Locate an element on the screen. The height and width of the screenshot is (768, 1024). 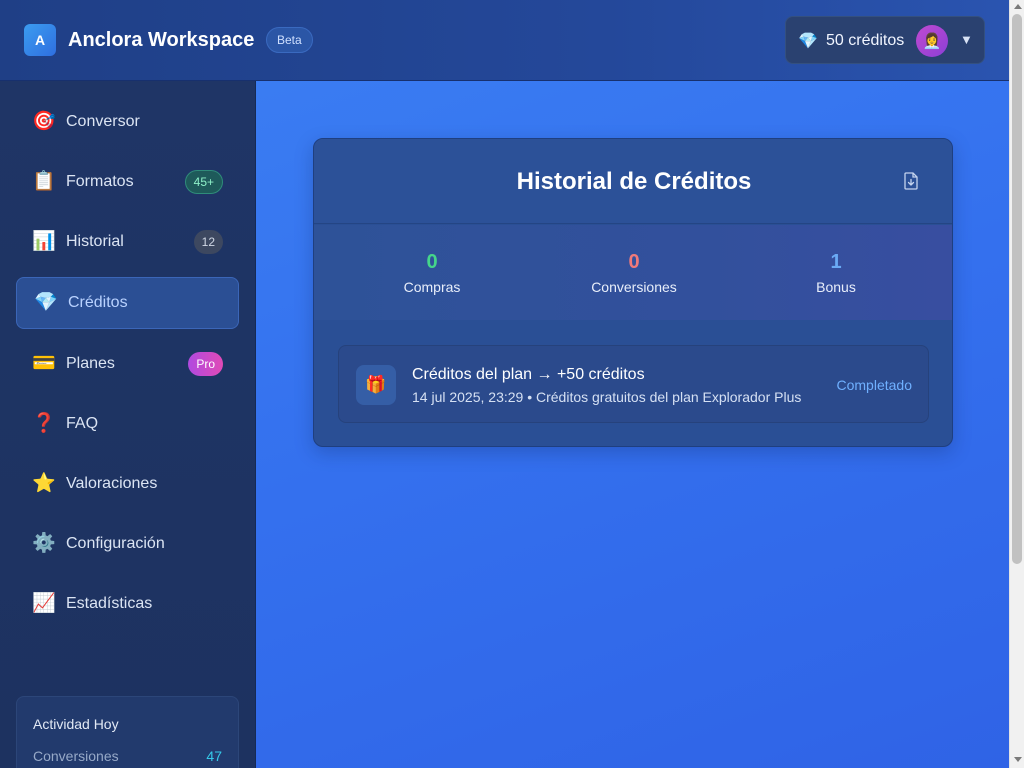
pro-badge: Pro is located at coordinates (205, 364).